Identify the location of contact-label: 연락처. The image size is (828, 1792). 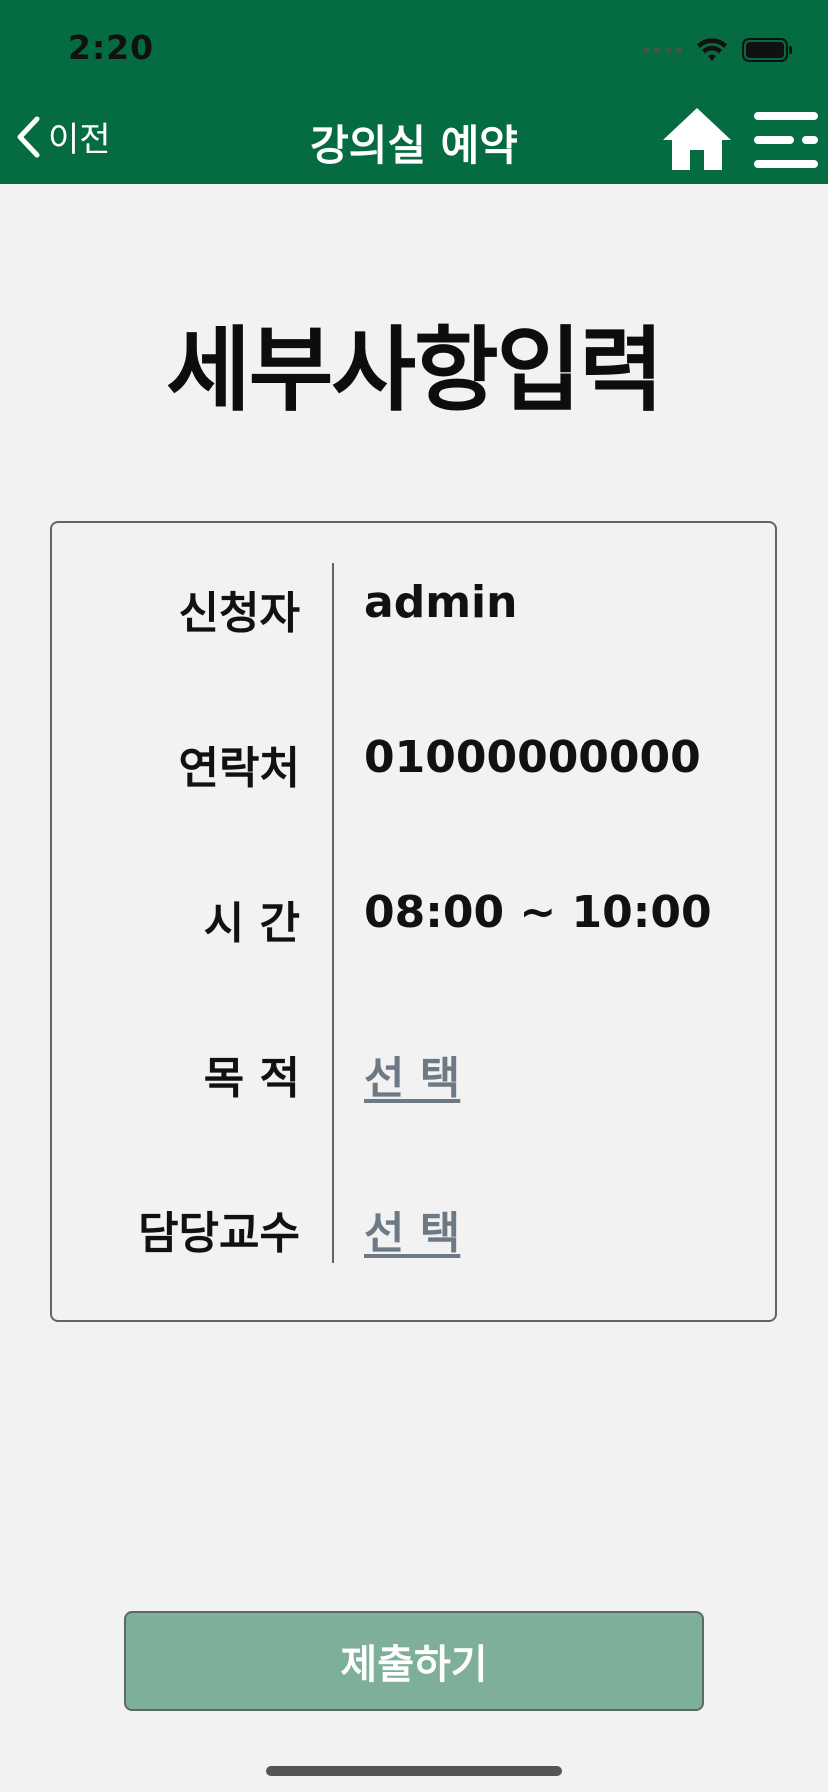
(239, 768).